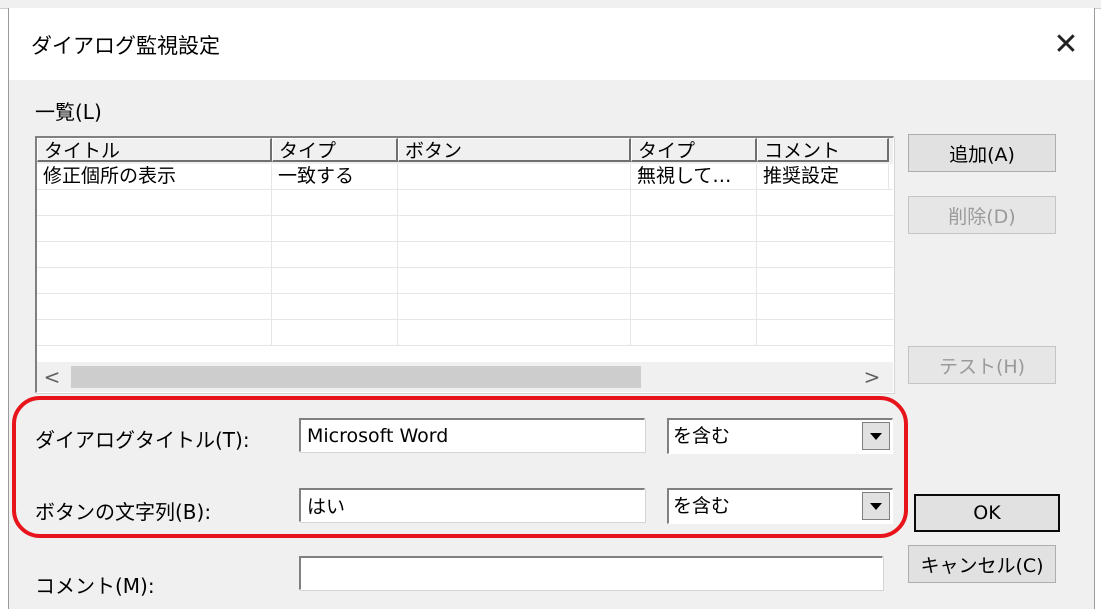 This screenshot has width=1101, height=609. I want to click on table-row: 修正個所の表示 一致する 無視して… 推奨設定, so click(465, 177).